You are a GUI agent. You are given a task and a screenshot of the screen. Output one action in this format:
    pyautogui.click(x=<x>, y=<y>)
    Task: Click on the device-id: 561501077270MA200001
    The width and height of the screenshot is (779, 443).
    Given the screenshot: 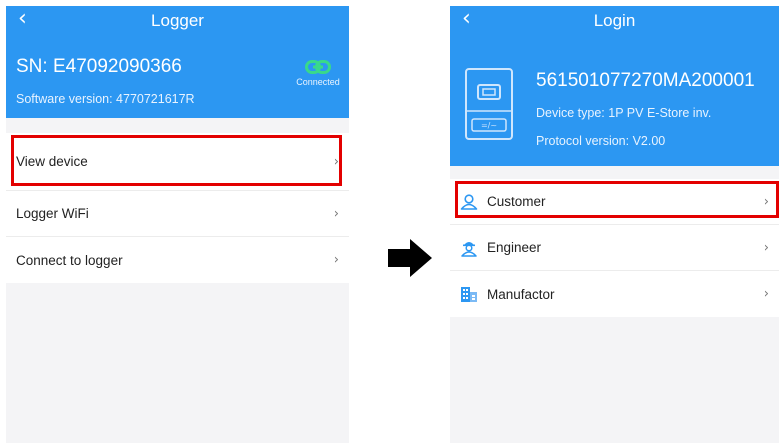 What is the action you would take?
    pyautogui.click(x=645, y=80)
    